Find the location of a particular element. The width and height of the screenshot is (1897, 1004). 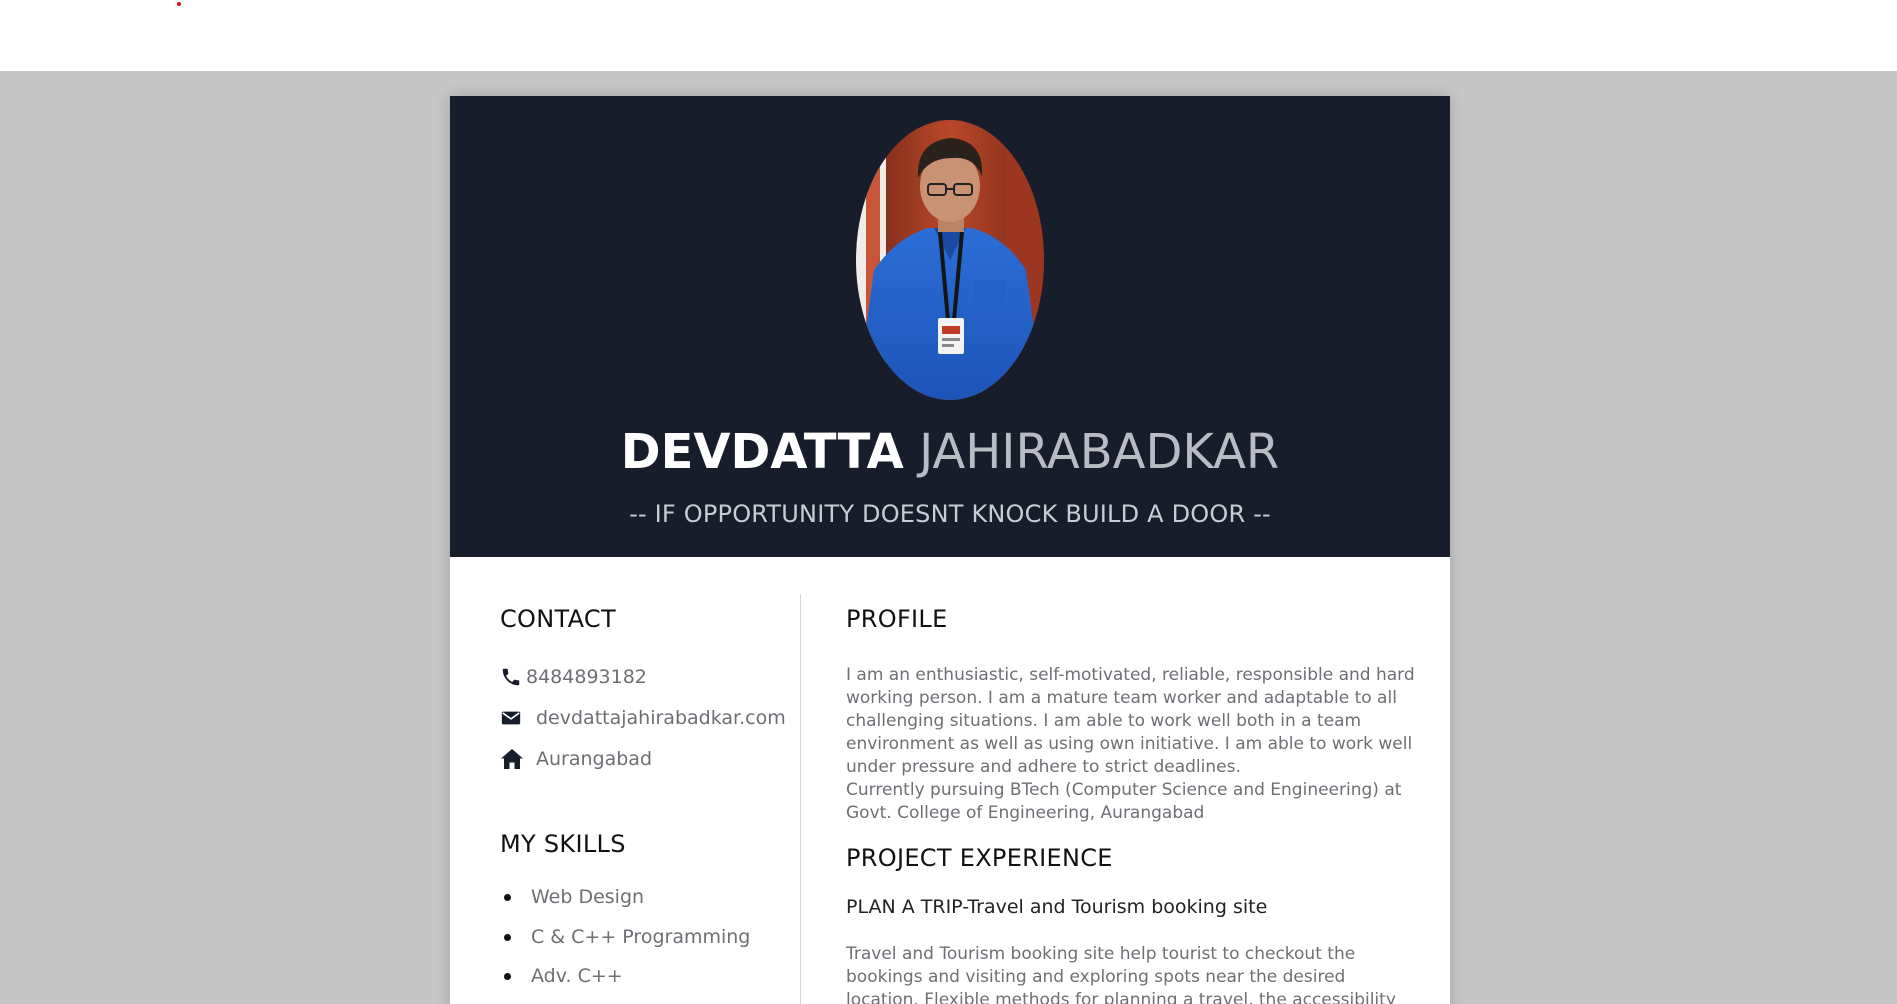

contact-phone: 8484893182 is located at coordinates (645, 676).